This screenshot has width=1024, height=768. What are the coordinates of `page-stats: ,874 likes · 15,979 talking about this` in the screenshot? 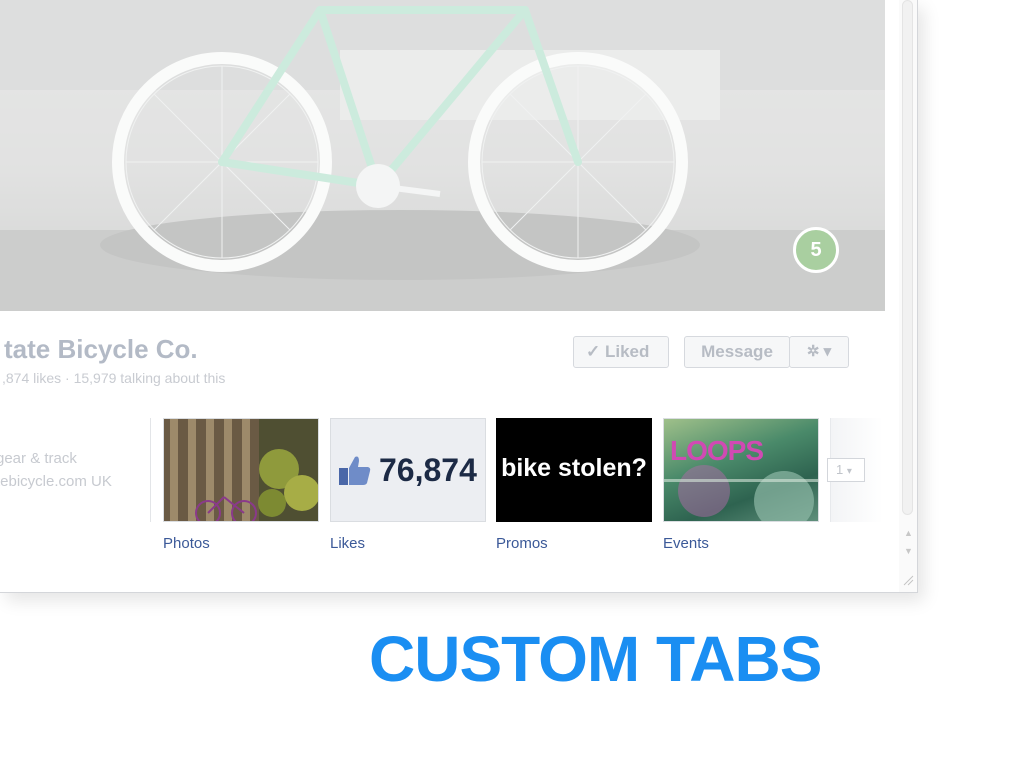 It's located at (114, 378).